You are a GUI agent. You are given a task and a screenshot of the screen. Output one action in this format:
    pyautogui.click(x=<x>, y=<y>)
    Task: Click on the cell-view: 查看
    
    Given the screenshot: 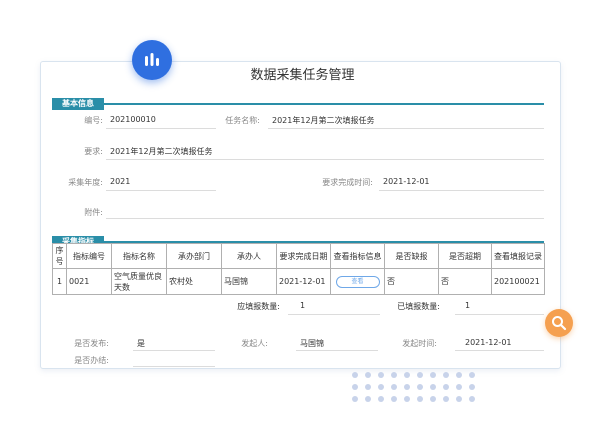 What is the action you would take?
    pyautogui.click(x=357, y=281)
    